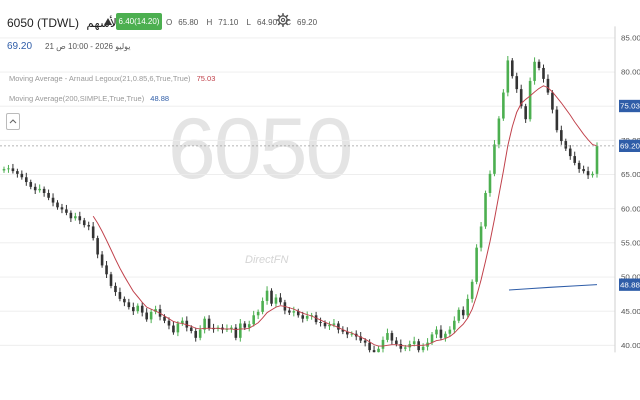 This screenshot has height=400, width=640. Describe the element at coordinates (630, 106) in the screenshot. I see `price-tag-label: 75.03` at that location.